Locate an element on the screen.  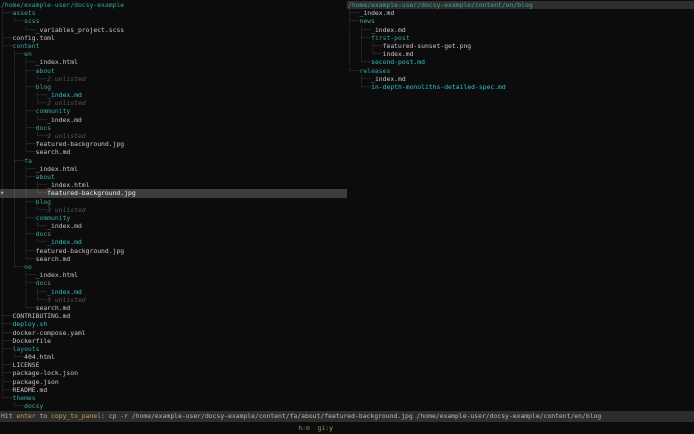
entry-name: _index.html is located at coordinates (68, 185).